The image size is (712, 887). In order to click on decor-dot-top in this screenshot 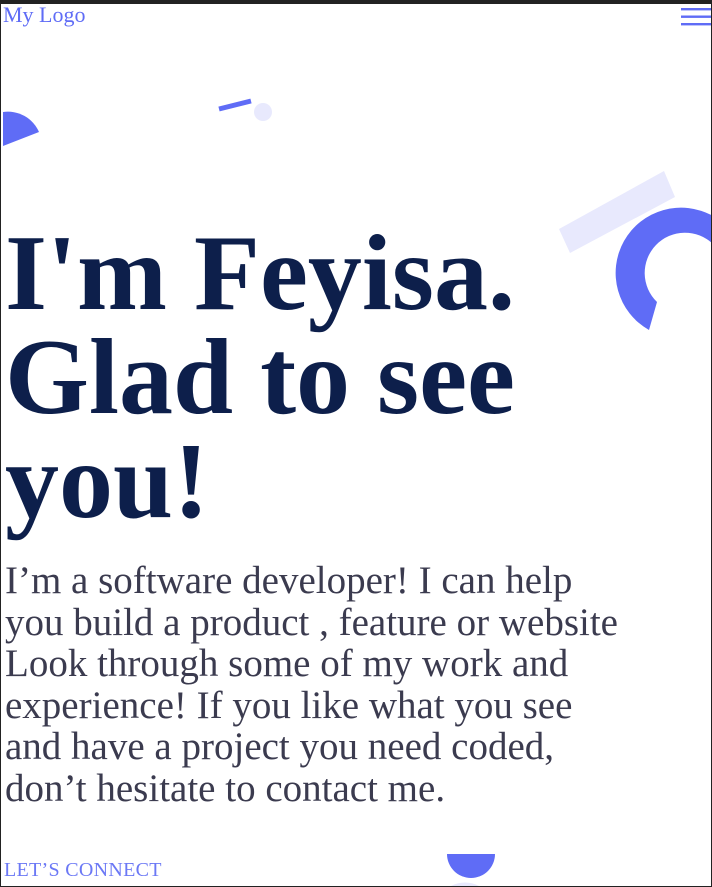, I will do `click(263, 112)`.